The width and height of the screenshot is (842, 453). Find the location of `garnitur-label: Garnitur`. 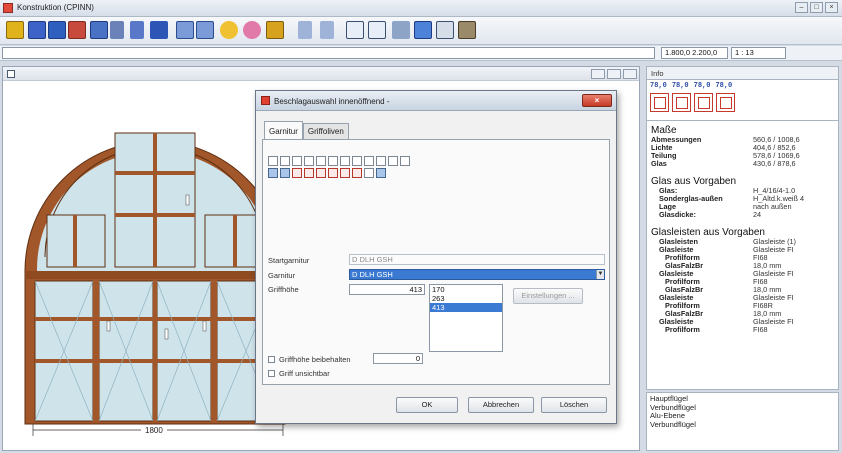

garnitur-label: Garnitur is located at coordinates (282, 275).